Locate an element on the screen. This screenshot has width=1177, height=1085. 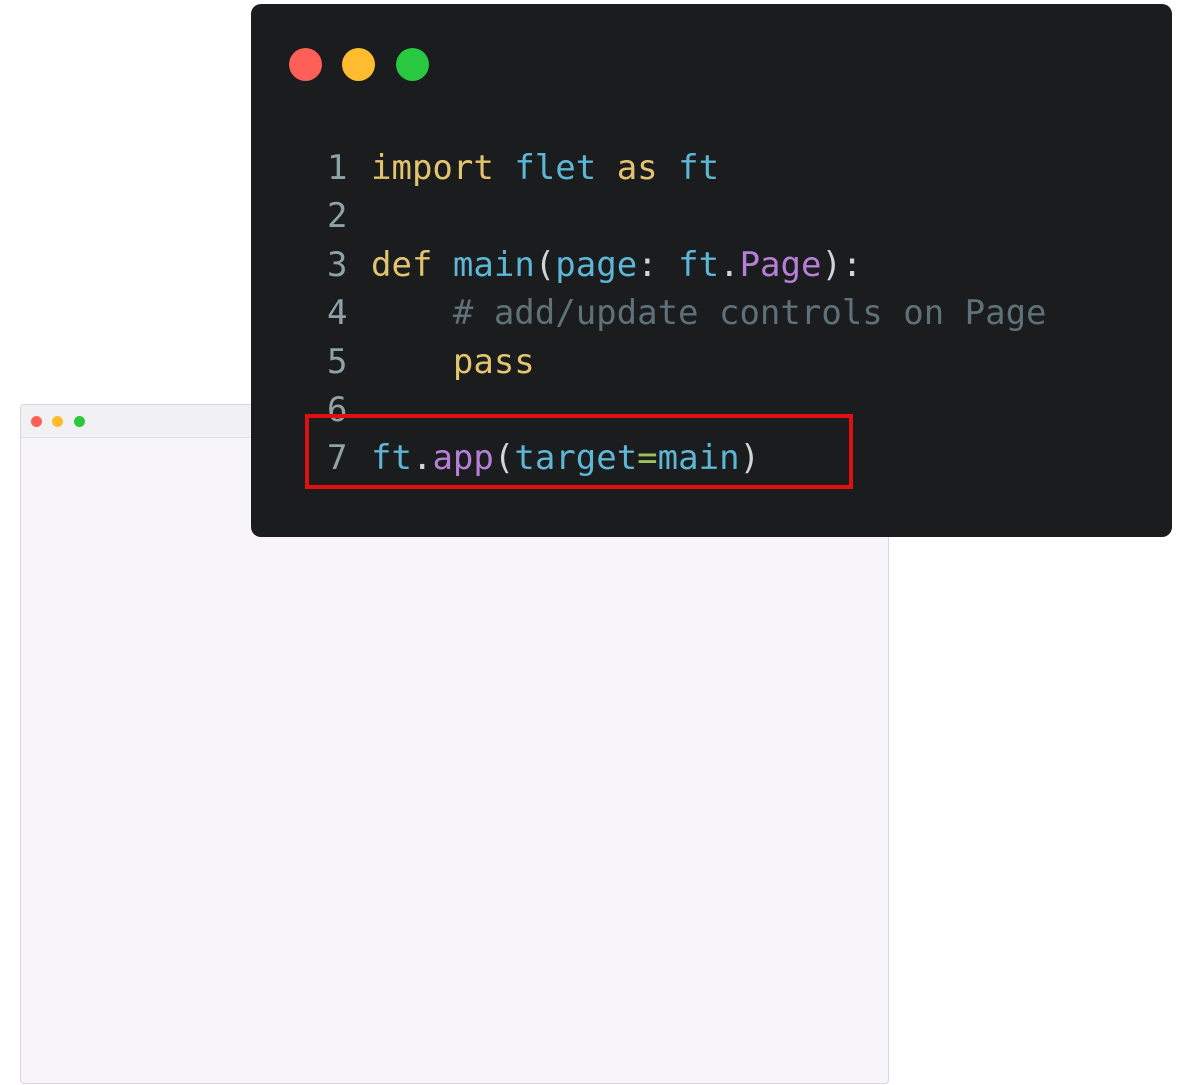
code-token: import is located at coordinates (432, 168).